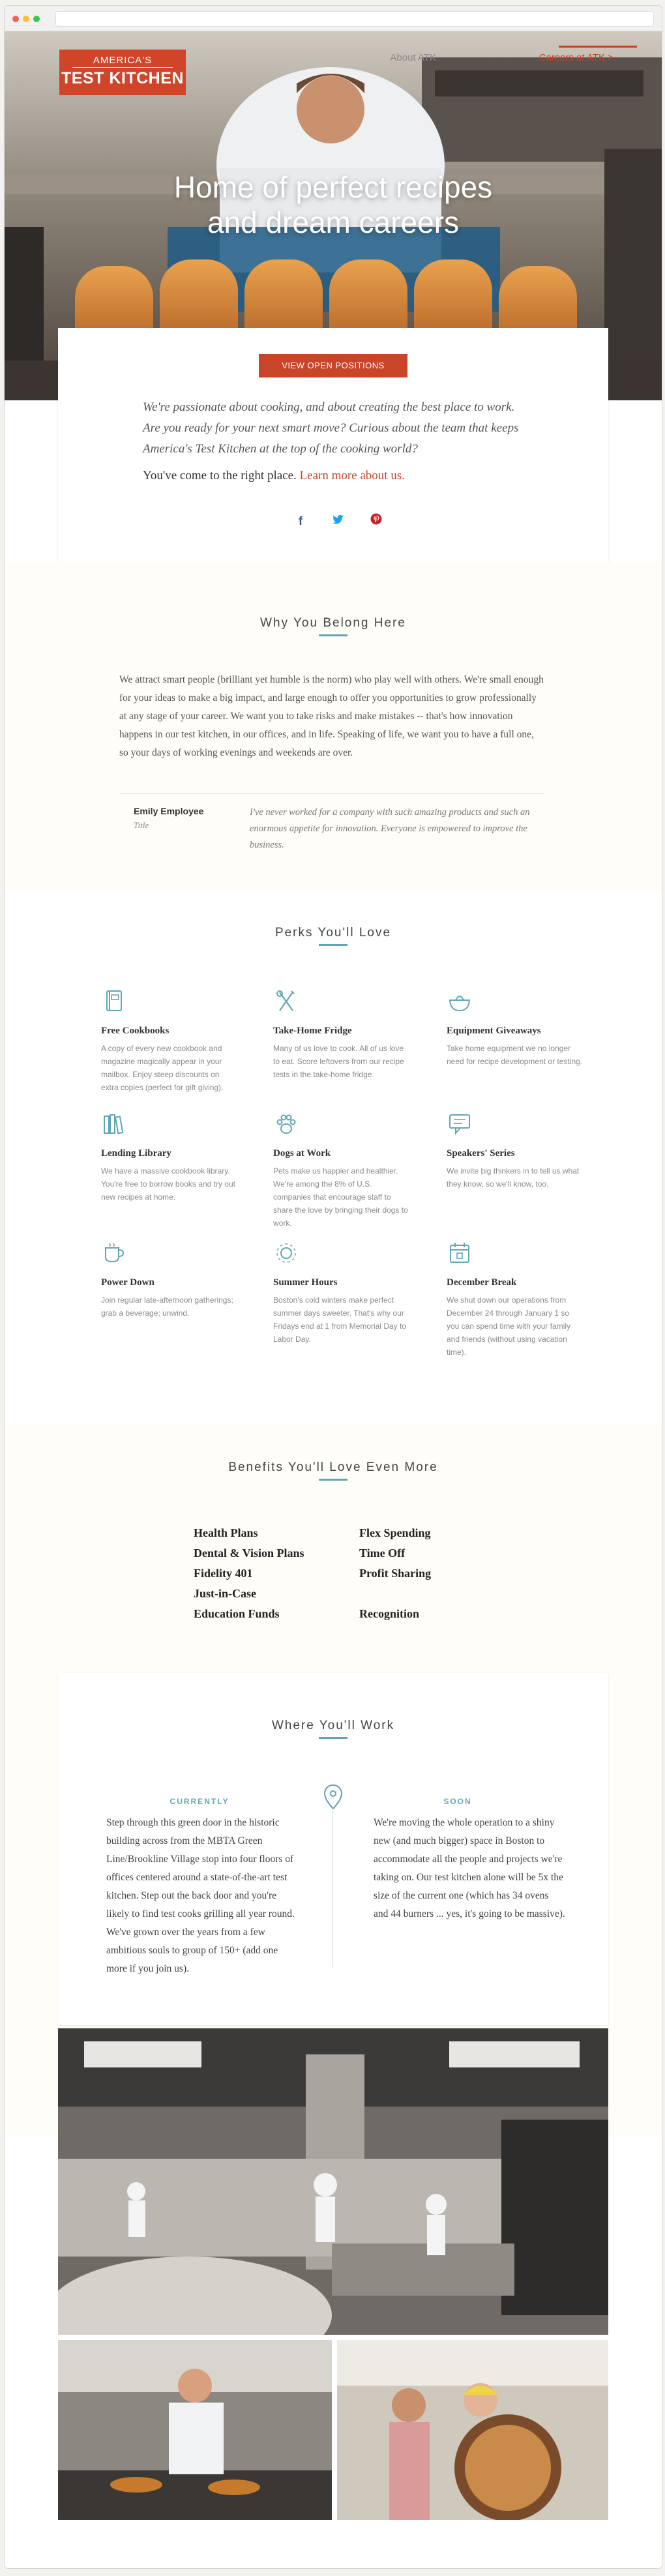 The image size is (665, 2576). I want to click on maximize-window-button, so click(36, 19).